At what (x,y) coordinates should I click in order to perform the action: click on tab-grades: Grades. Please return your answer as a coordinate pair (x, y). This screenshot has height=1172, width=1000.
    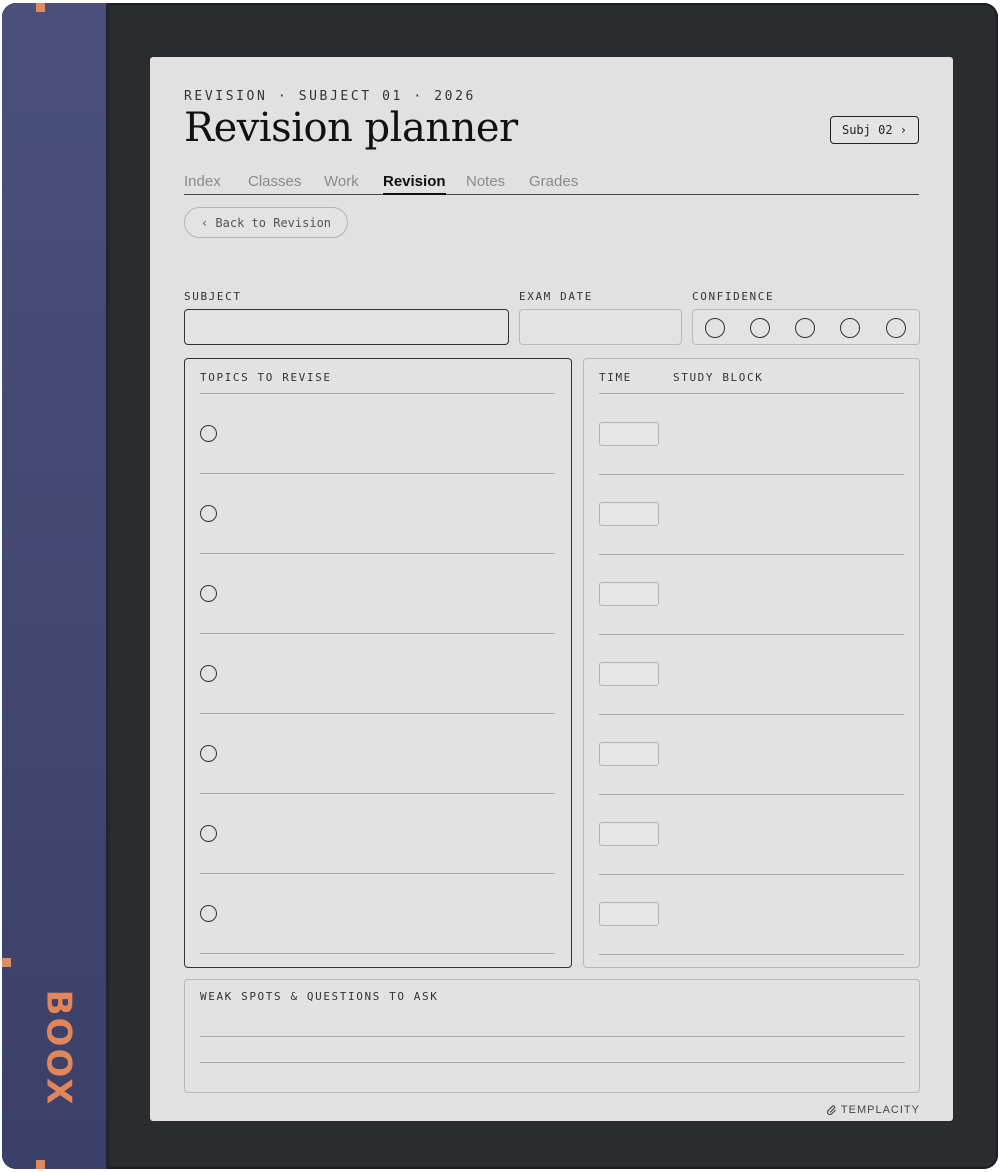
    Looking at the image, I should click on (553, 184).